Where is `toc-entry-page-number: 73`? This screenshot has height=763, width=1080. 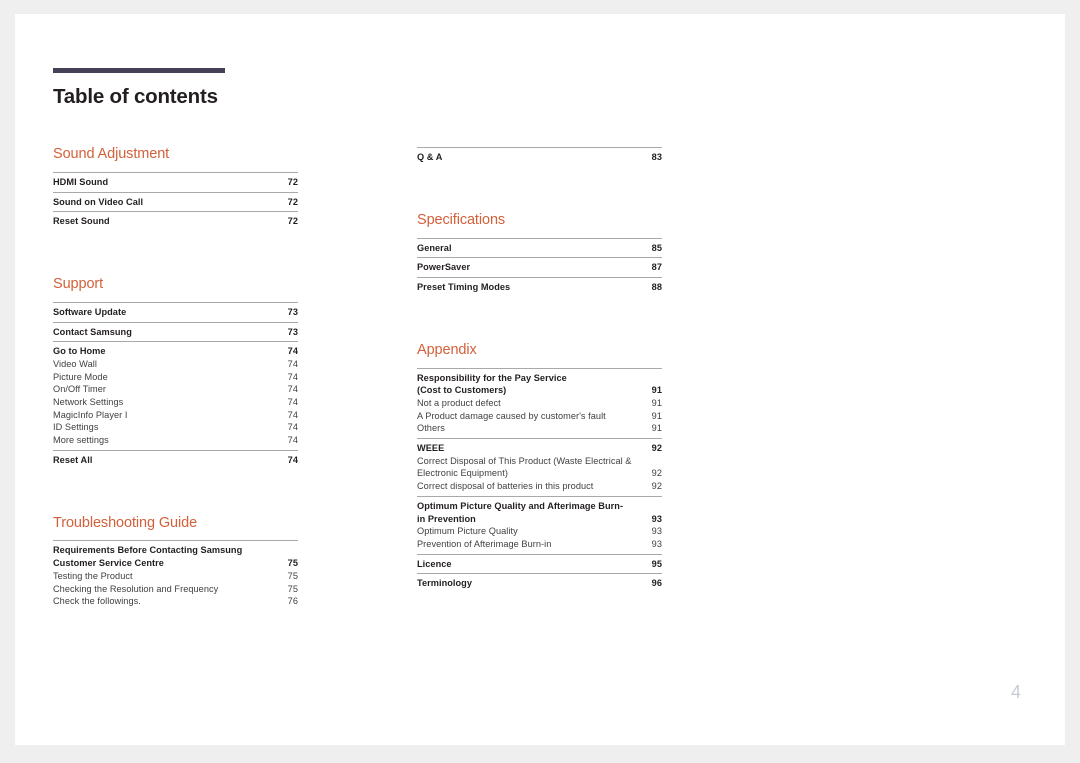
toc-entry-page-number: 73 is located at coordinates (292, 311).